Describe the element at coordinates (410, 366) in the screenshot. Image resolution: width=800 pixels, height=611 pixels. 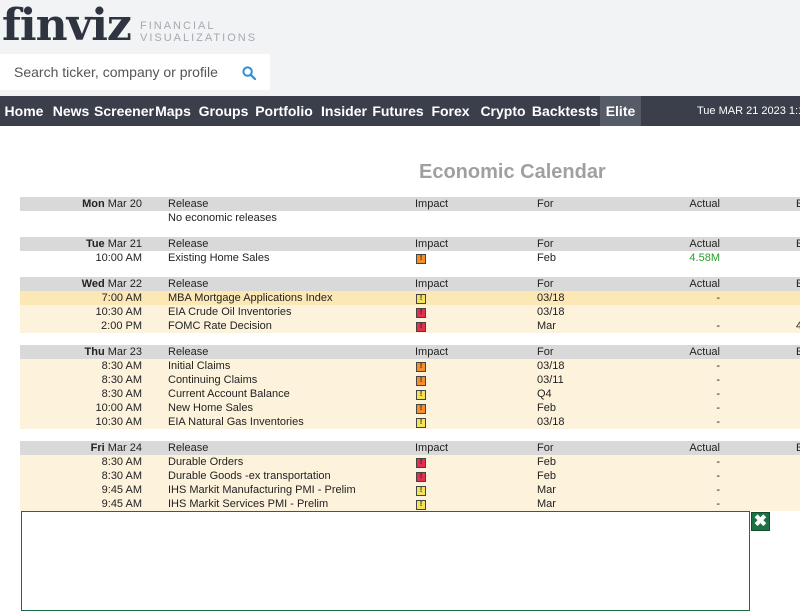
I see `table-row: 8:30 AM Initial Claims! 03/18 -` at that location.